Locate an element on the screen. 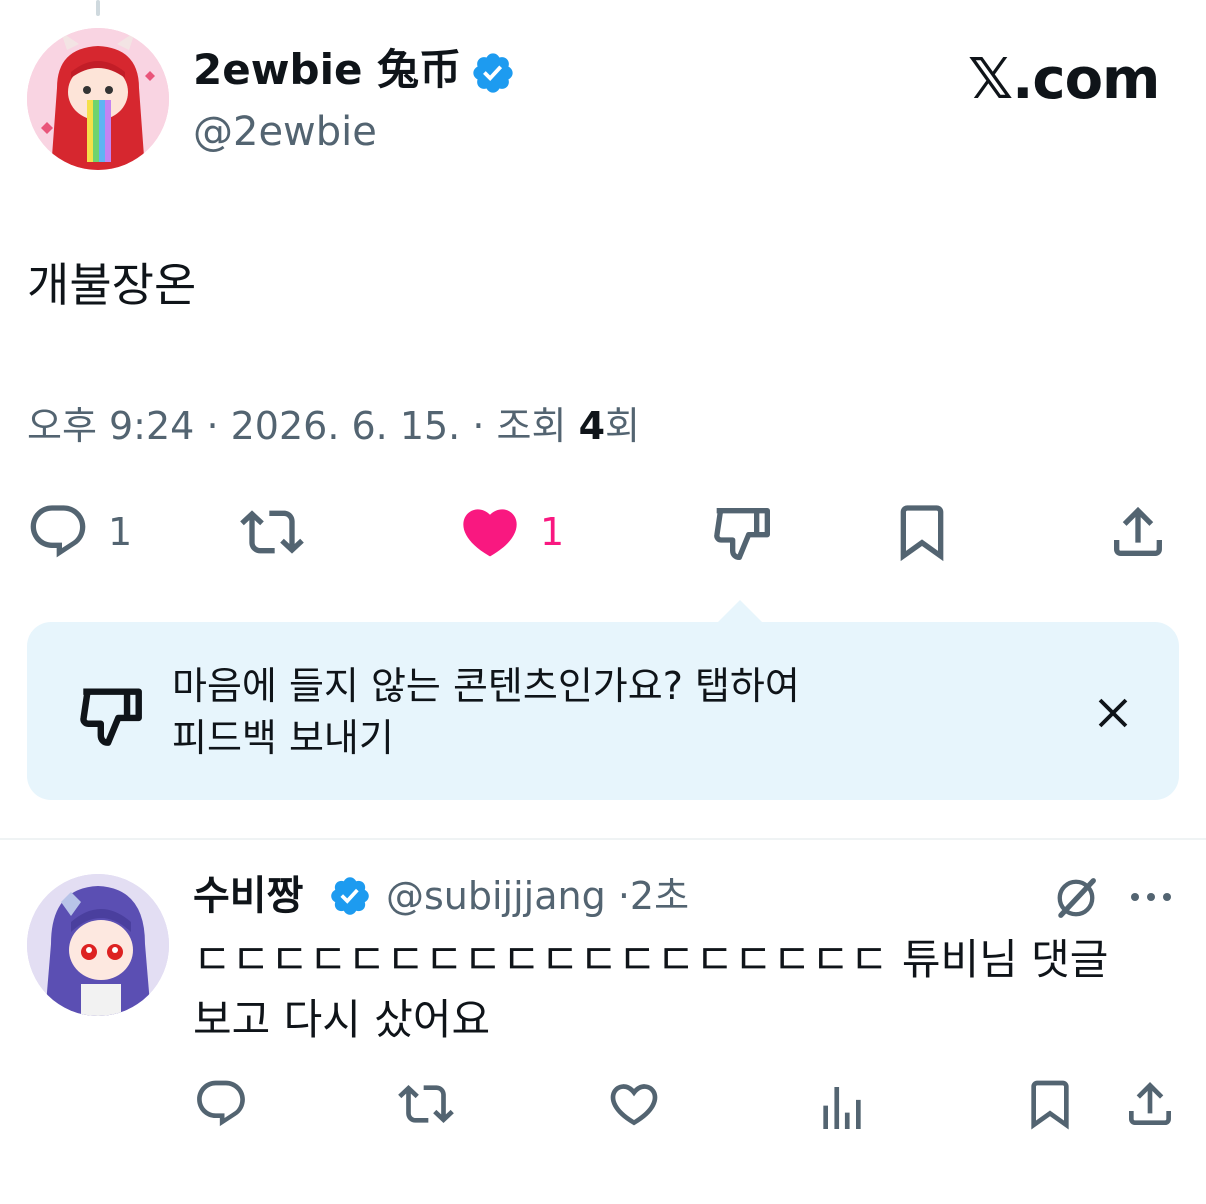 The image size is (1206, 1204). analytics-icon is located at coordinates (842, 1108).